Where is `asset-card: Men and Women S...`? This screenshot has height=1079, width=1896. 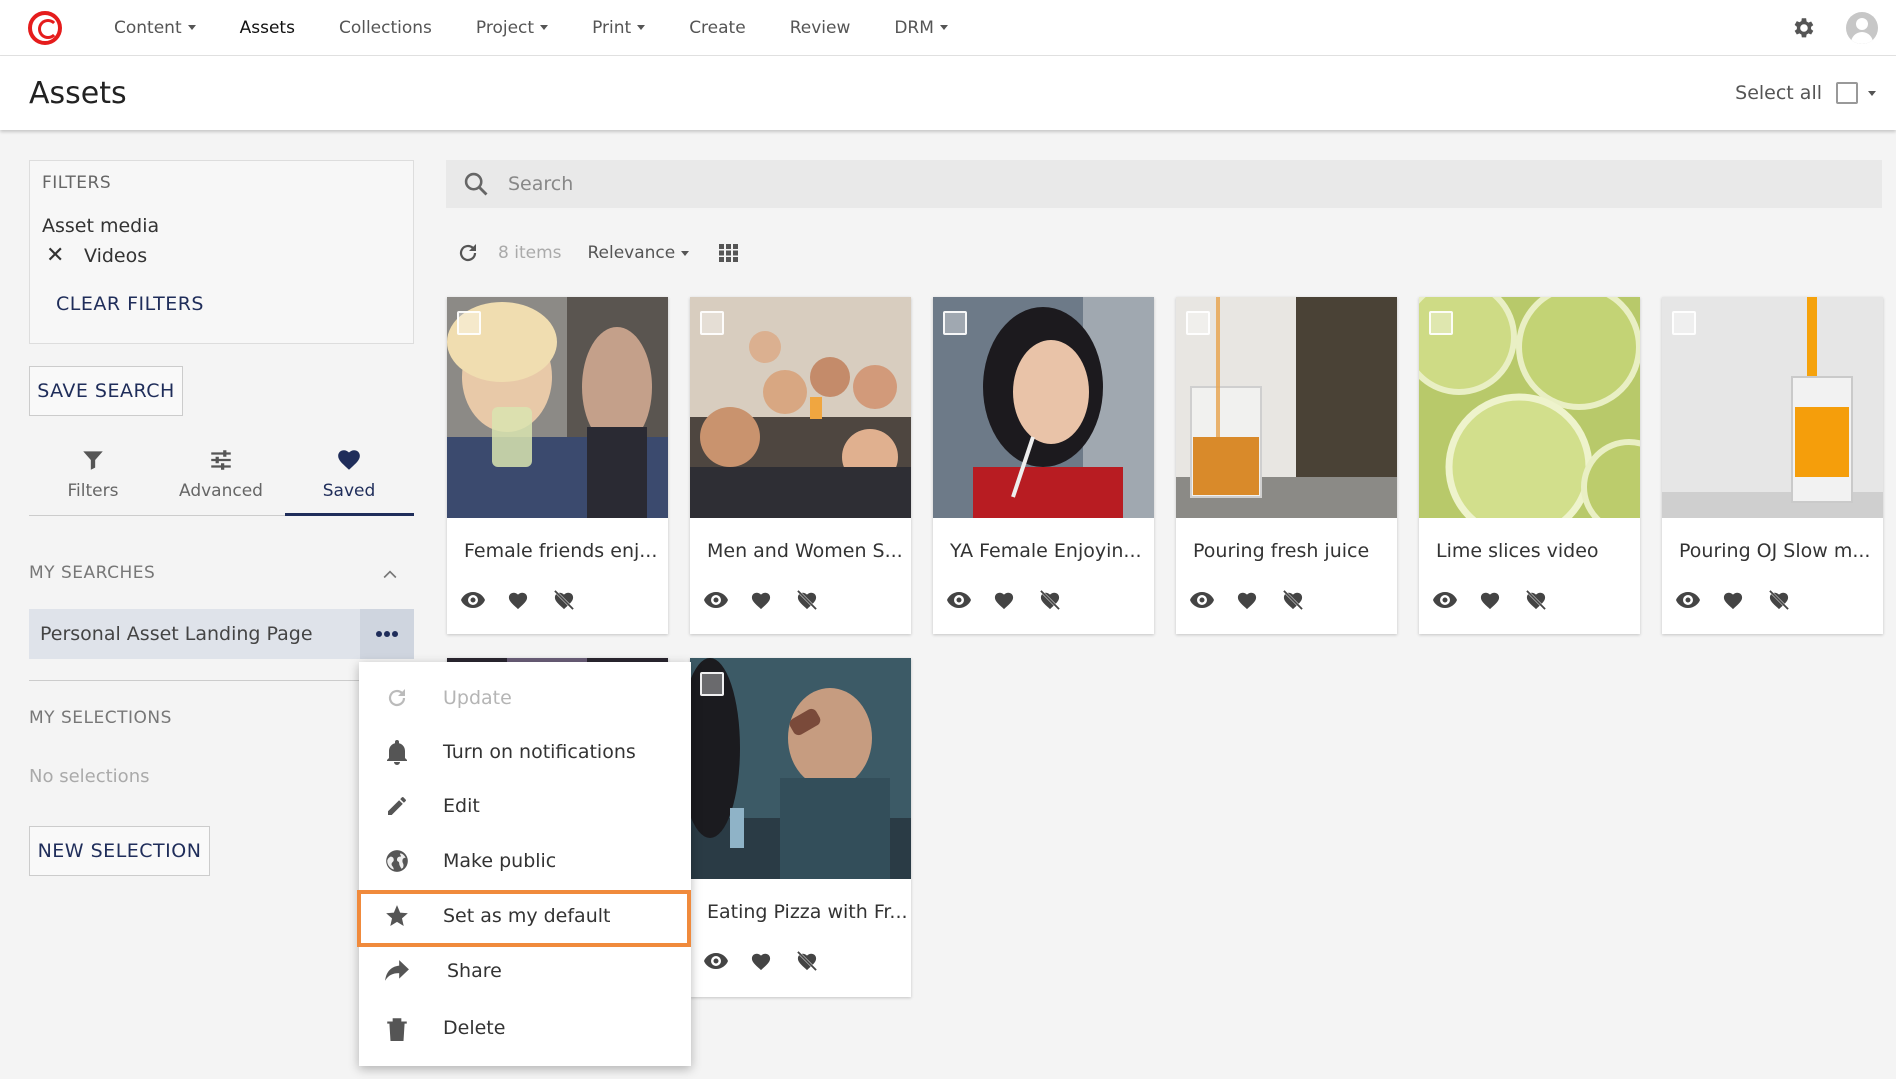 asset-card: Men and Women S... is located at coordinates (800, 465).